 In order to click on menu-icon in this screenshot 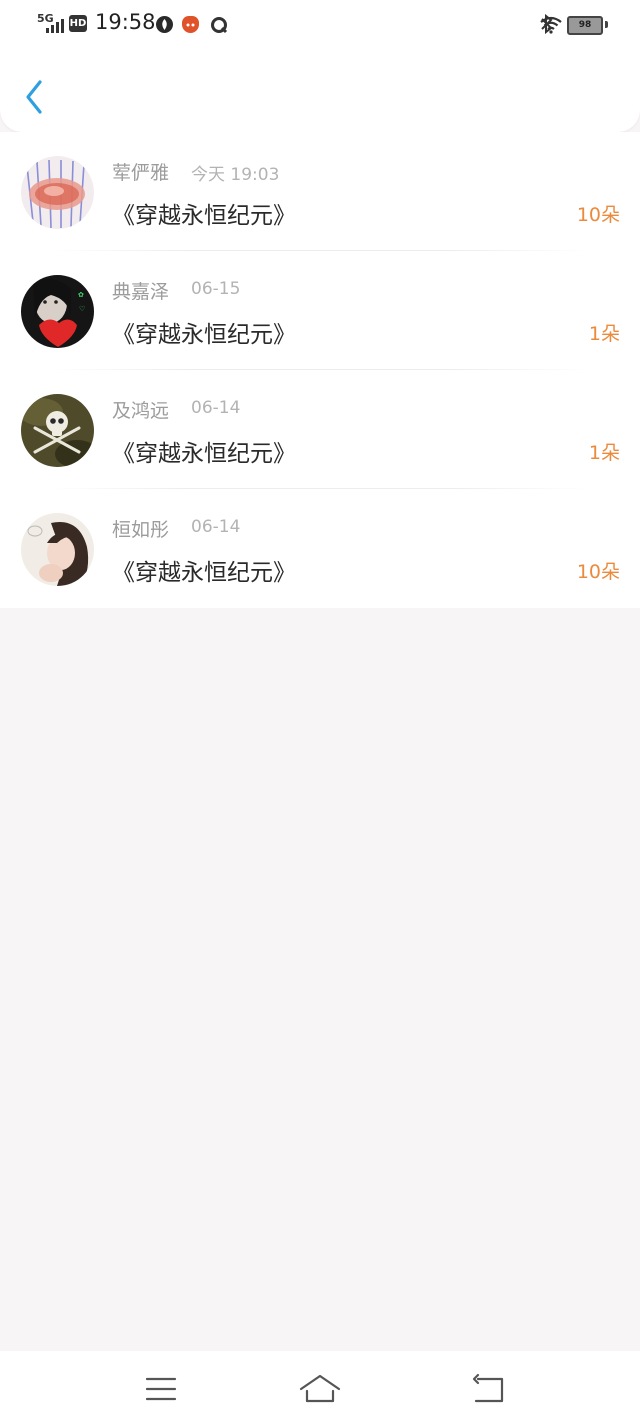, I will do `click(161, 1389)`.